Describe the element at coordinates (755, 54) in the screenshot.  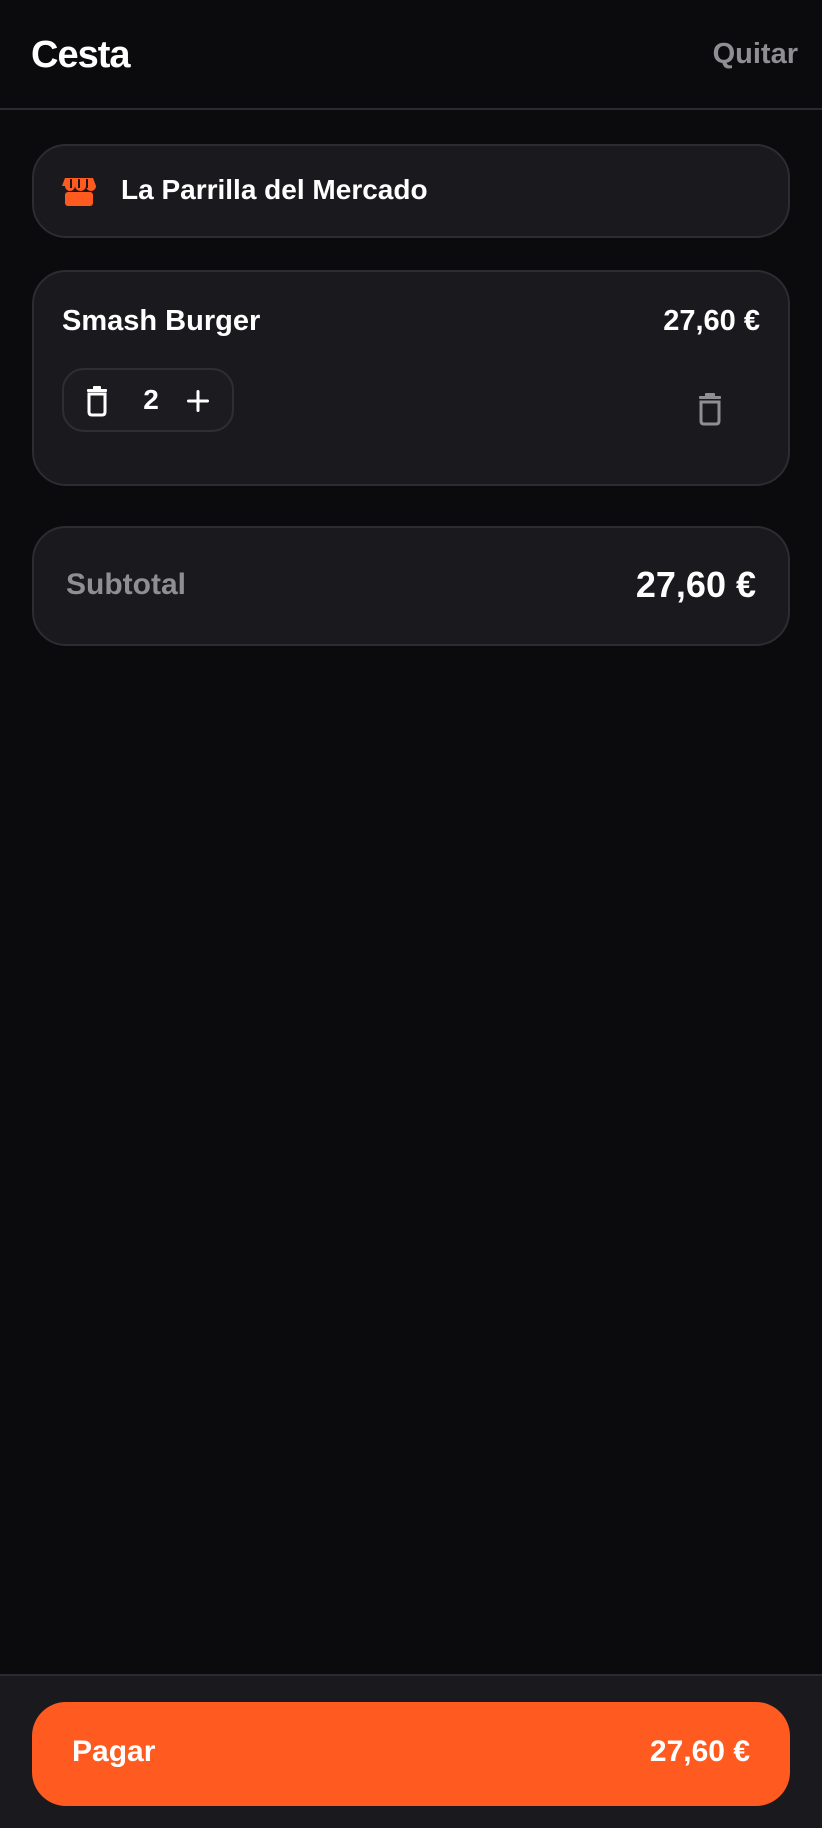
I see `quit-button: Quitar` at that location.